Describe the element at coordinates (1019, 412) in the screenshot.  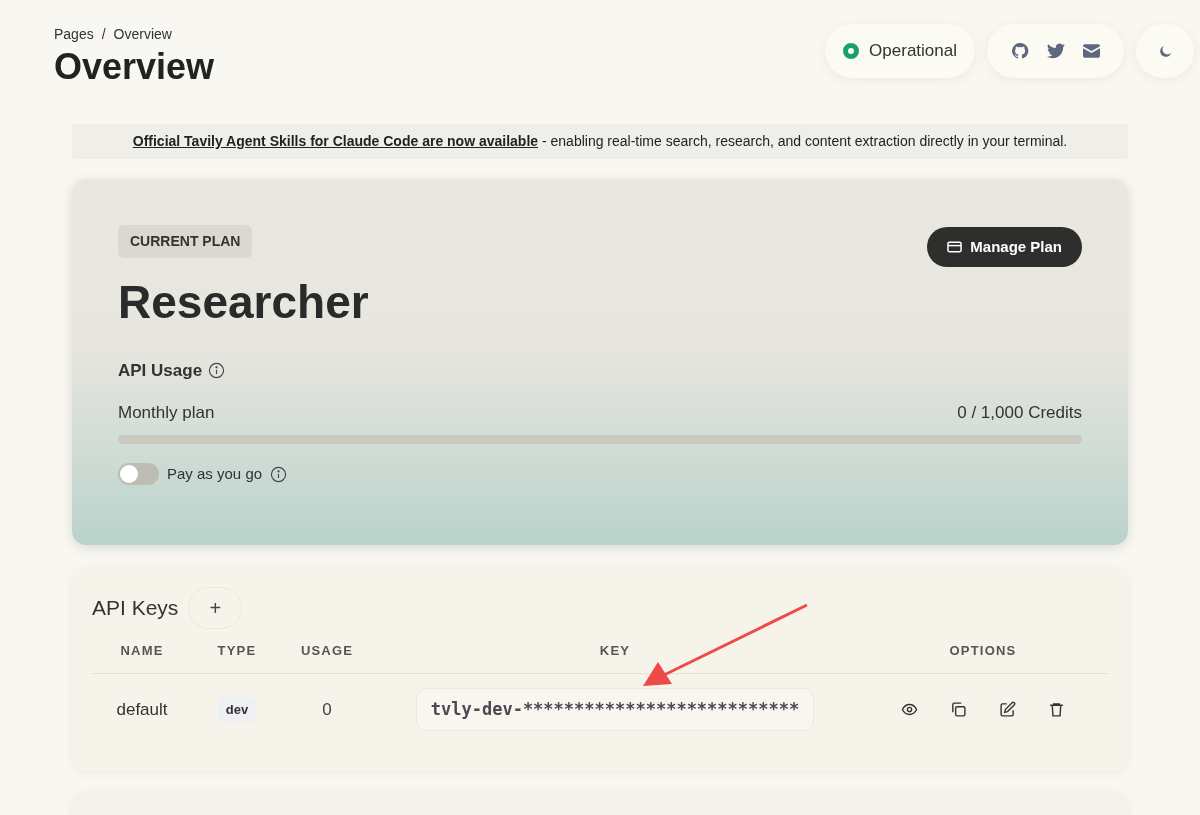
I see `credits-reading: 0 / 1,000 Credits` at that location.